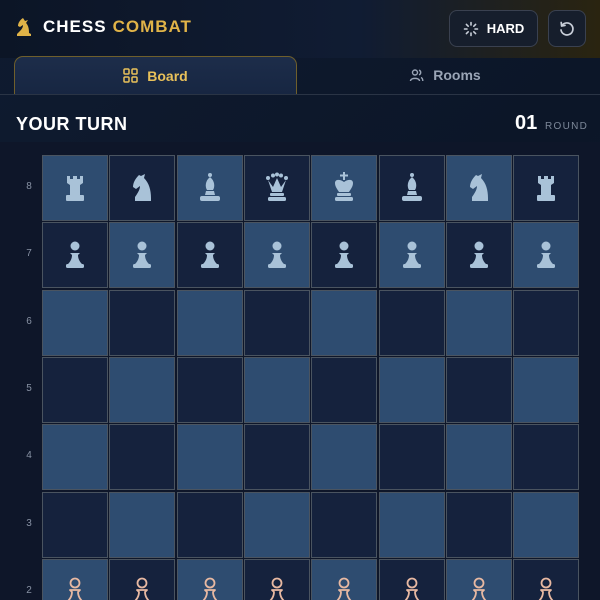 The image size is (600, 600). I want to click on square-d2, so click(276, 579).